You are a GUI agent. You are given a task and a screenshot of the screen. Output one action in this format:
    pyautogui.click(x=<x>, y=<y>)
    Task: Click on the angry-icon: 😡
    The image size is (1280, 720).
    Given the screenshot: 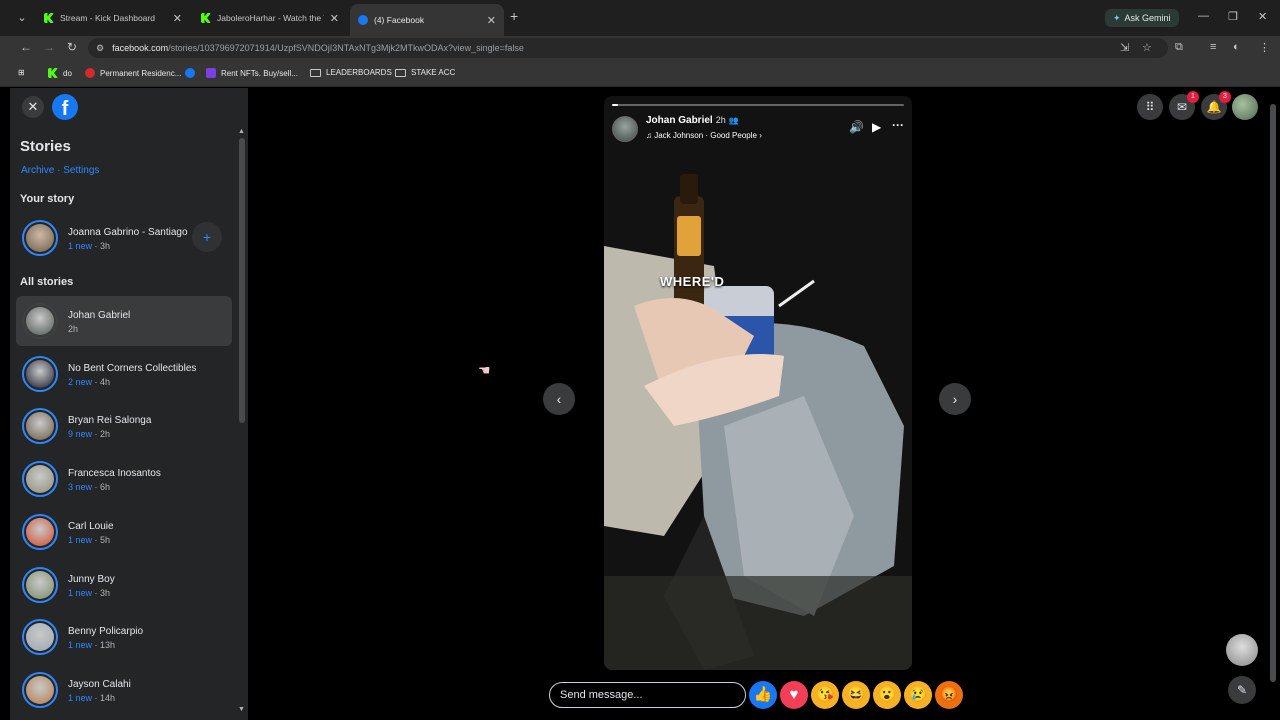 What is the action you would take?
    pyautogui.click(x=949, y=695)
    